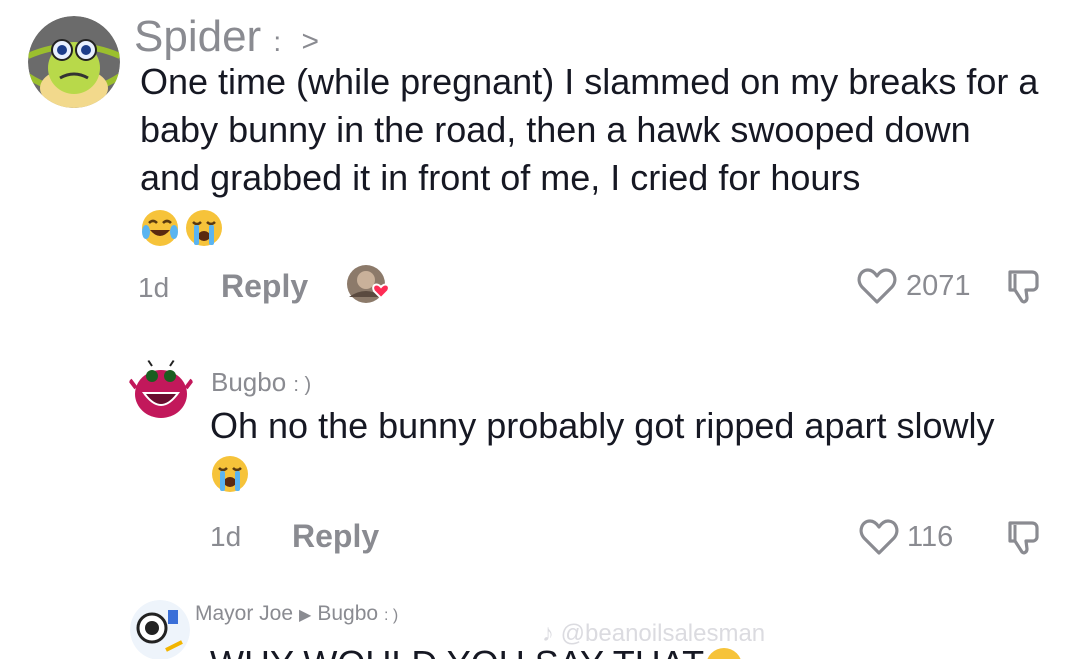 This screenshot has width=1080, height=659. I want to click on like-count: 2071, so click(938, 286).